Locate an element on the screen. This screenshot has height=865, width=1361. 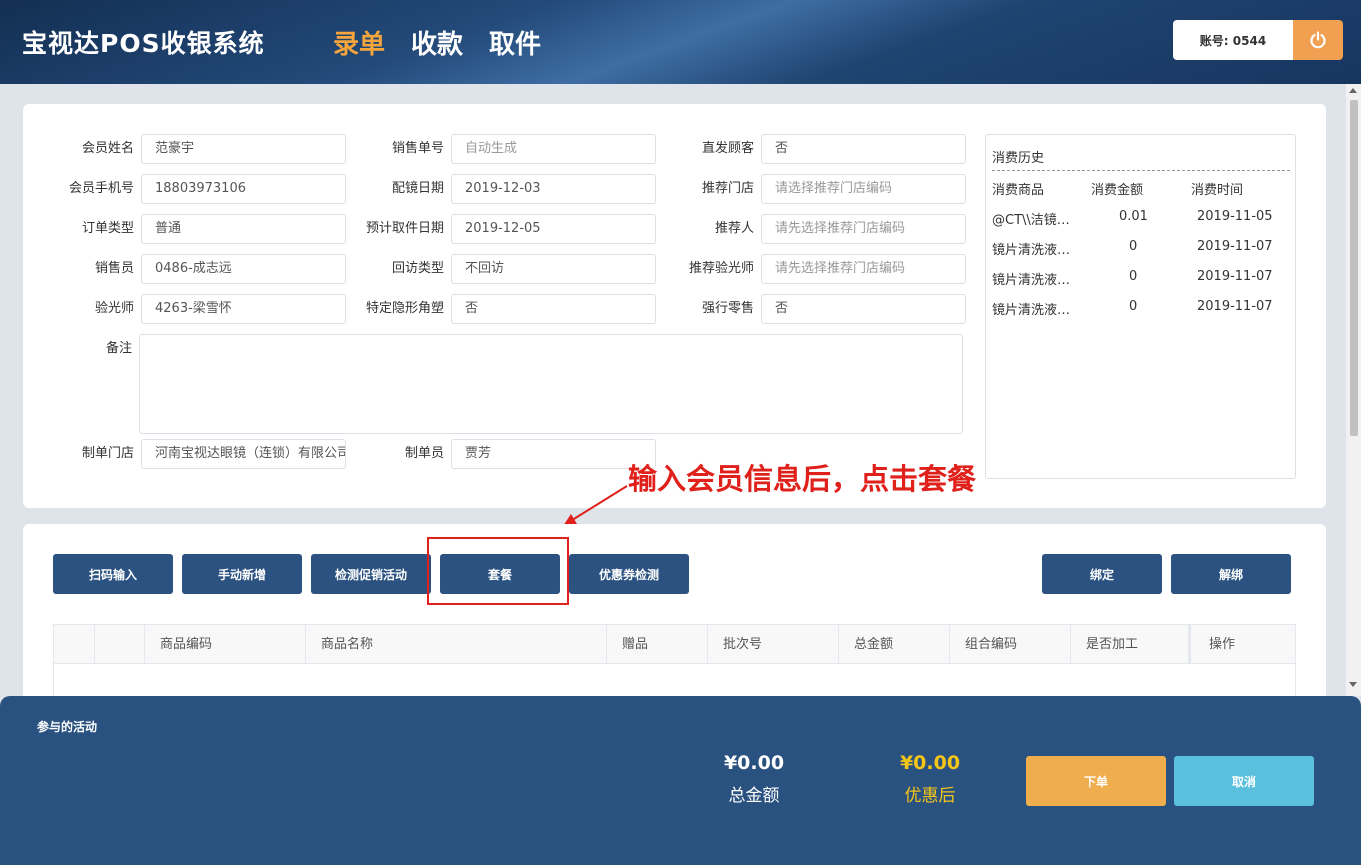
nav-item-payment: 收款 is located at coordinates (437, 42).